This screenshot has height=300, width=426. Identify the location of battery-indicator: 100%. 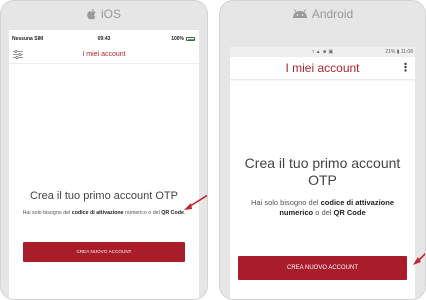
(183, 39).